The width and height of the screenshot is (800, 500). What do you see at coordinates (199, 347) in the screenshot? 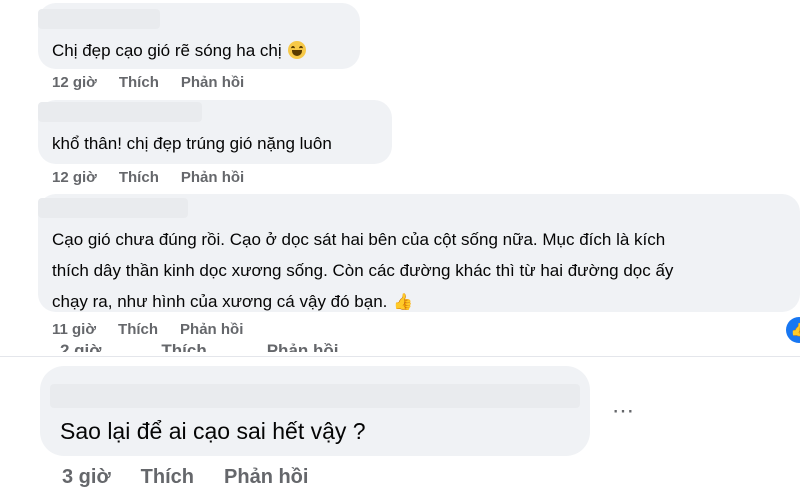
I see `cut-off-meta-row: 2 giờ Thích Phản hồi` at bounding box center [199, 347].